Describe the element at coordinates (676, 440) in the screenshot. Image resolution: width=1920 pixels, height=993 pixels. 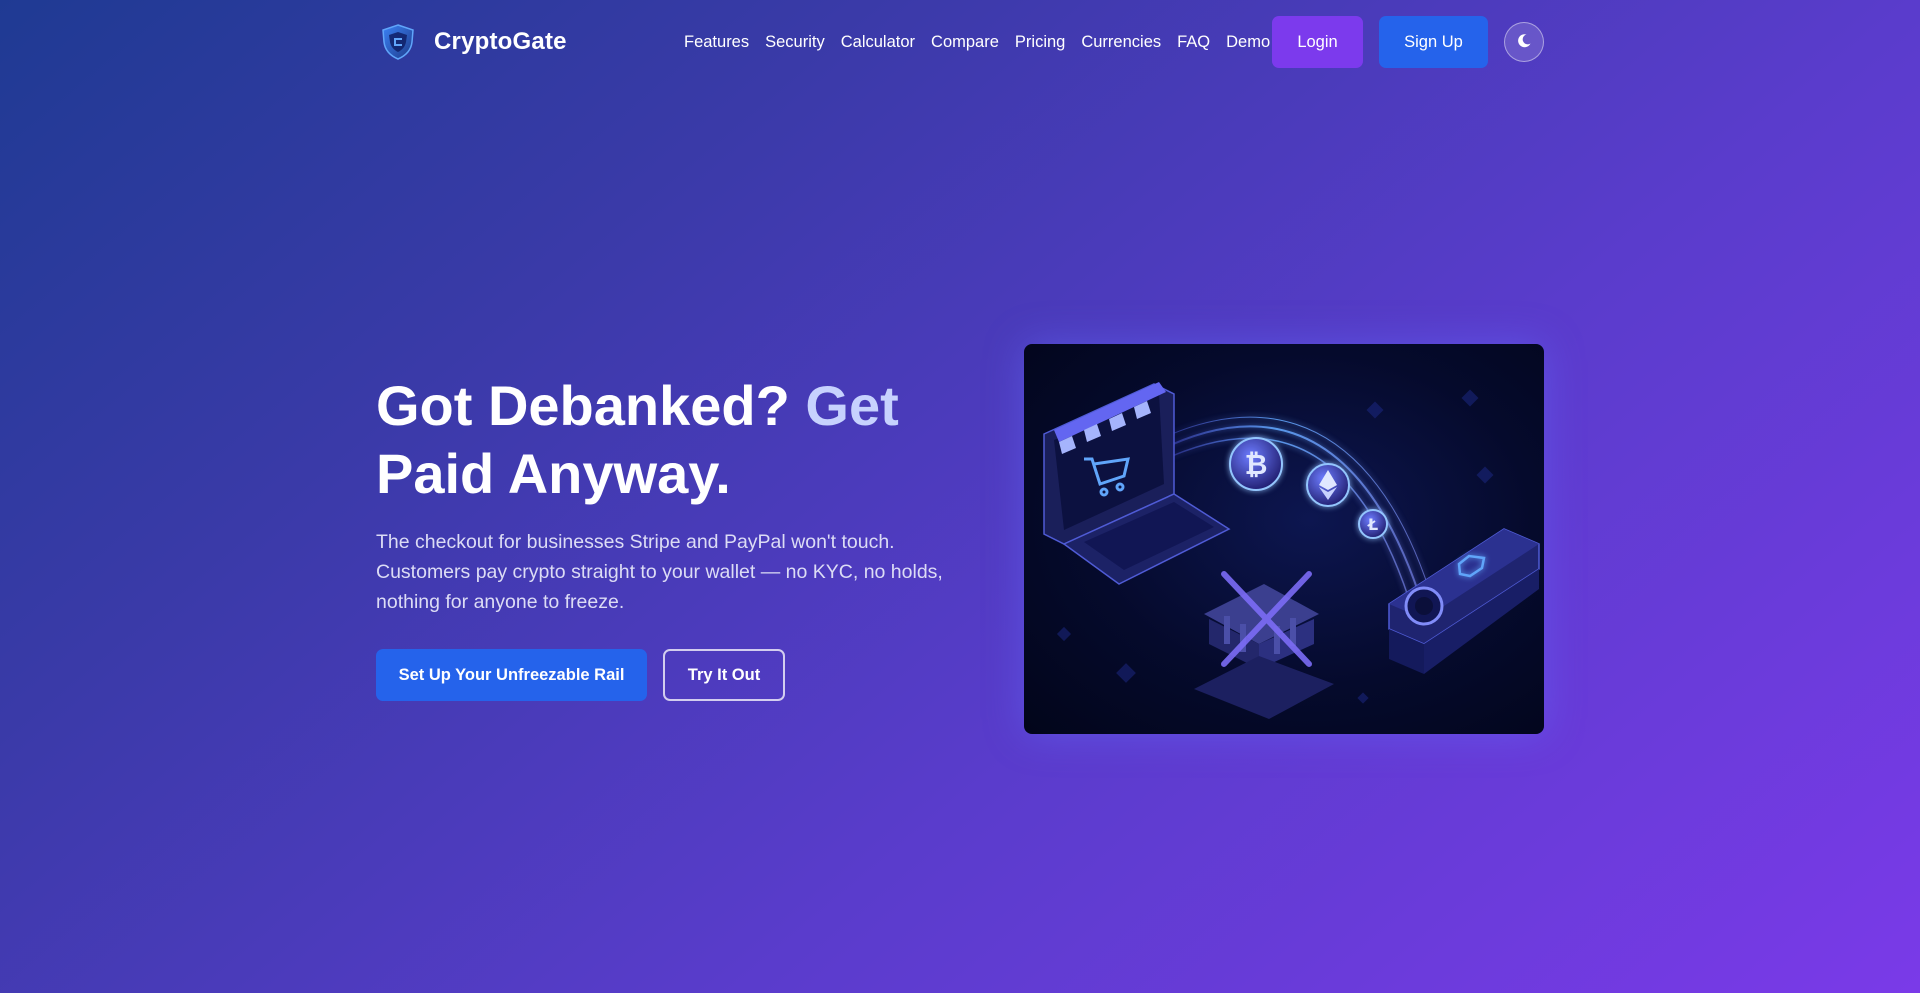
I see `hero-title: Got Debanked? Get Paid Anyway.` at that location.